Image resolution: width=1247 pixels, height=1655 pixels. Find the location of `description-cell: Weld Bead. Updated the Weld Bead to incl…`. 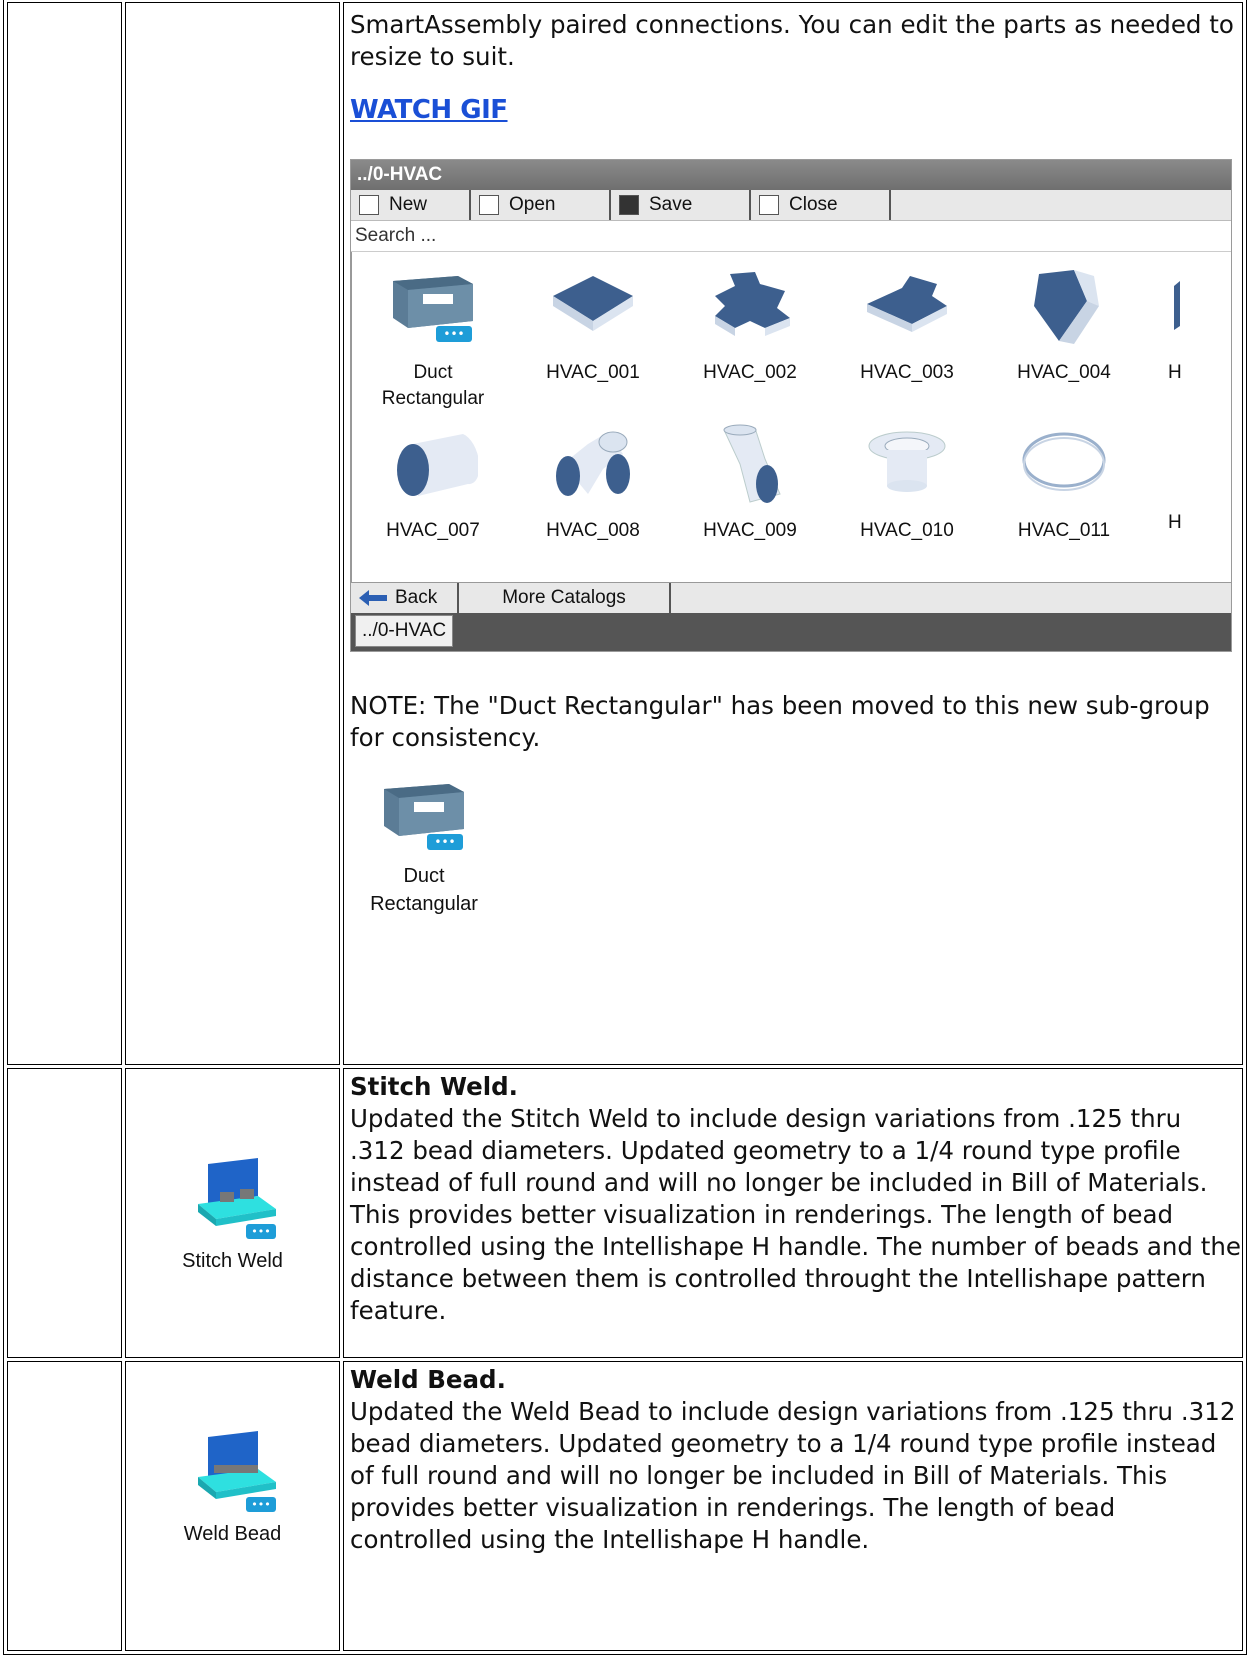

description-cell: Weld Bead. Updated the Weld Bead to incl… is located at coordinates (793, 1506).